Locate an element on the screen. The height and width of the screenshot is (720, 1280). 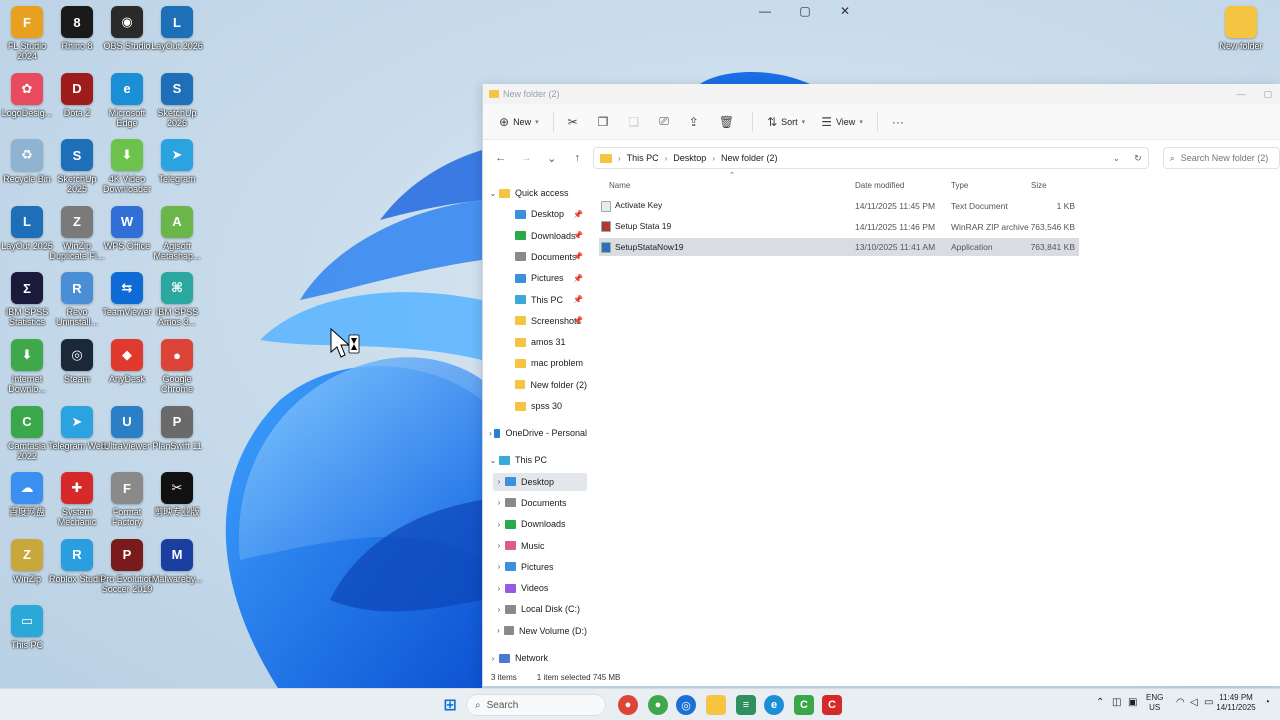
search-input is located at coordinates (1225, 158).